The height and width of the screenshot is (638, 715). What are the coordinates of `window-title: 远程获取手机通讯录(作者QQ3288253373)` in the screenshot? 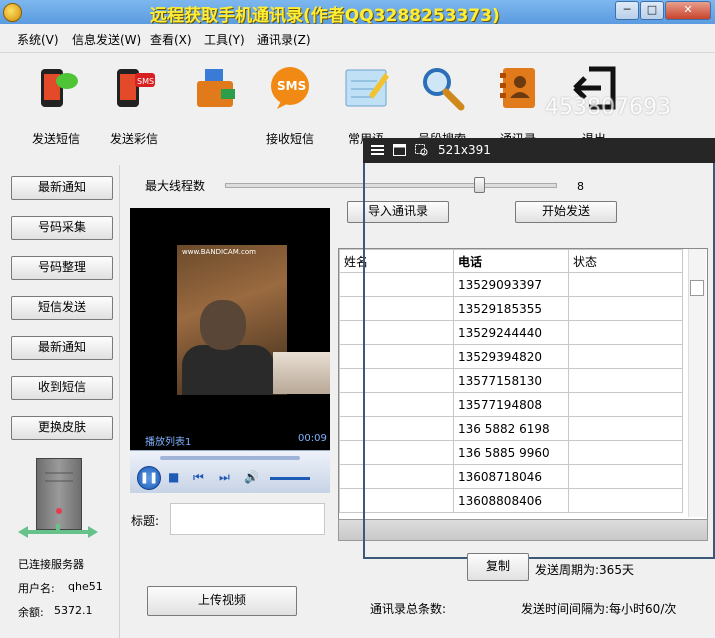 It's located at (325, 16).